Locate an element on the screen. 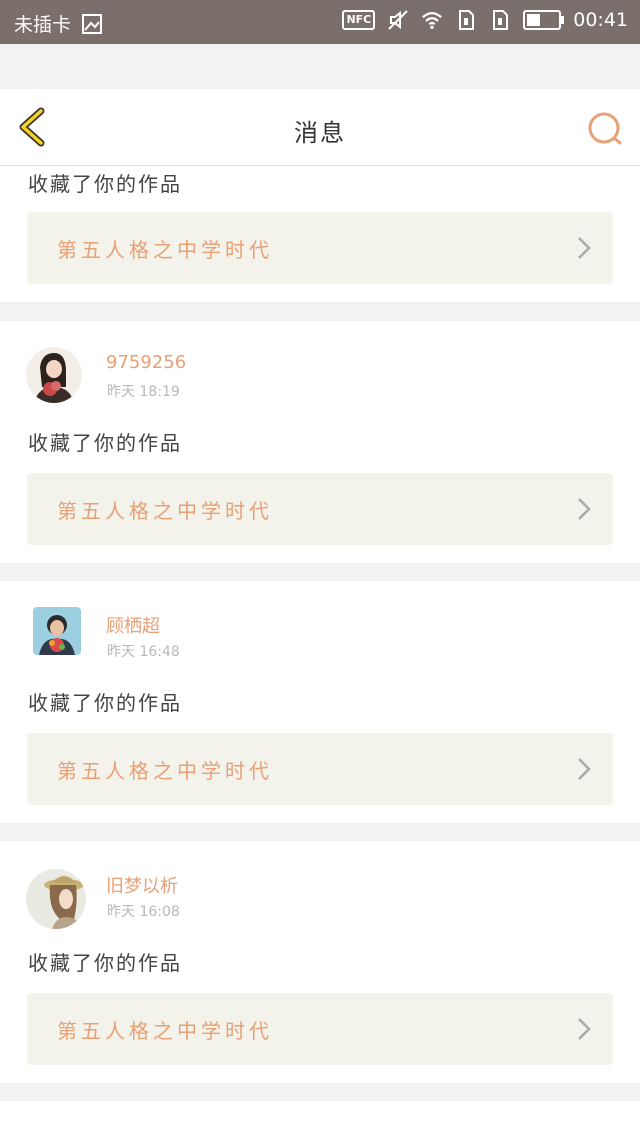 This screenshot has height=1138, width=640. wifi-icon is located at coordinates (432, 20).